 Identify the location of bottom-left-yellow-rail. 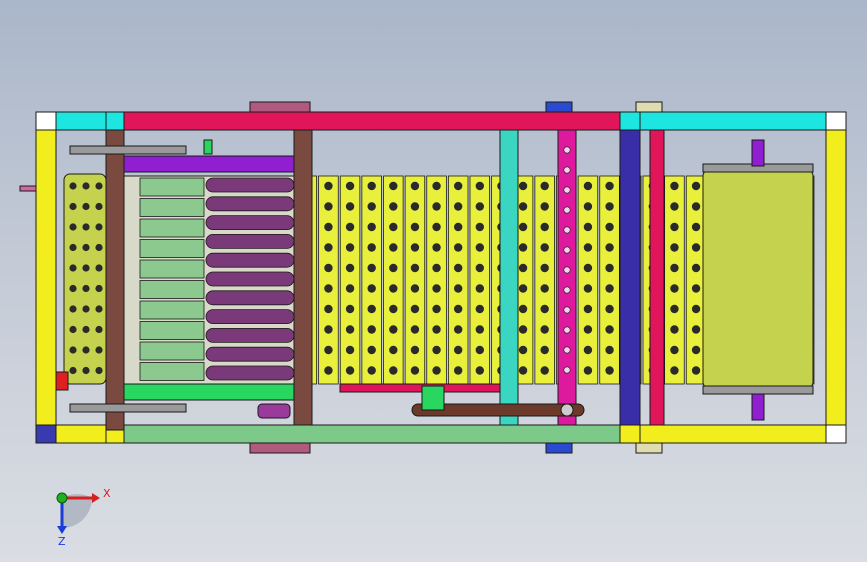
(81, 434).